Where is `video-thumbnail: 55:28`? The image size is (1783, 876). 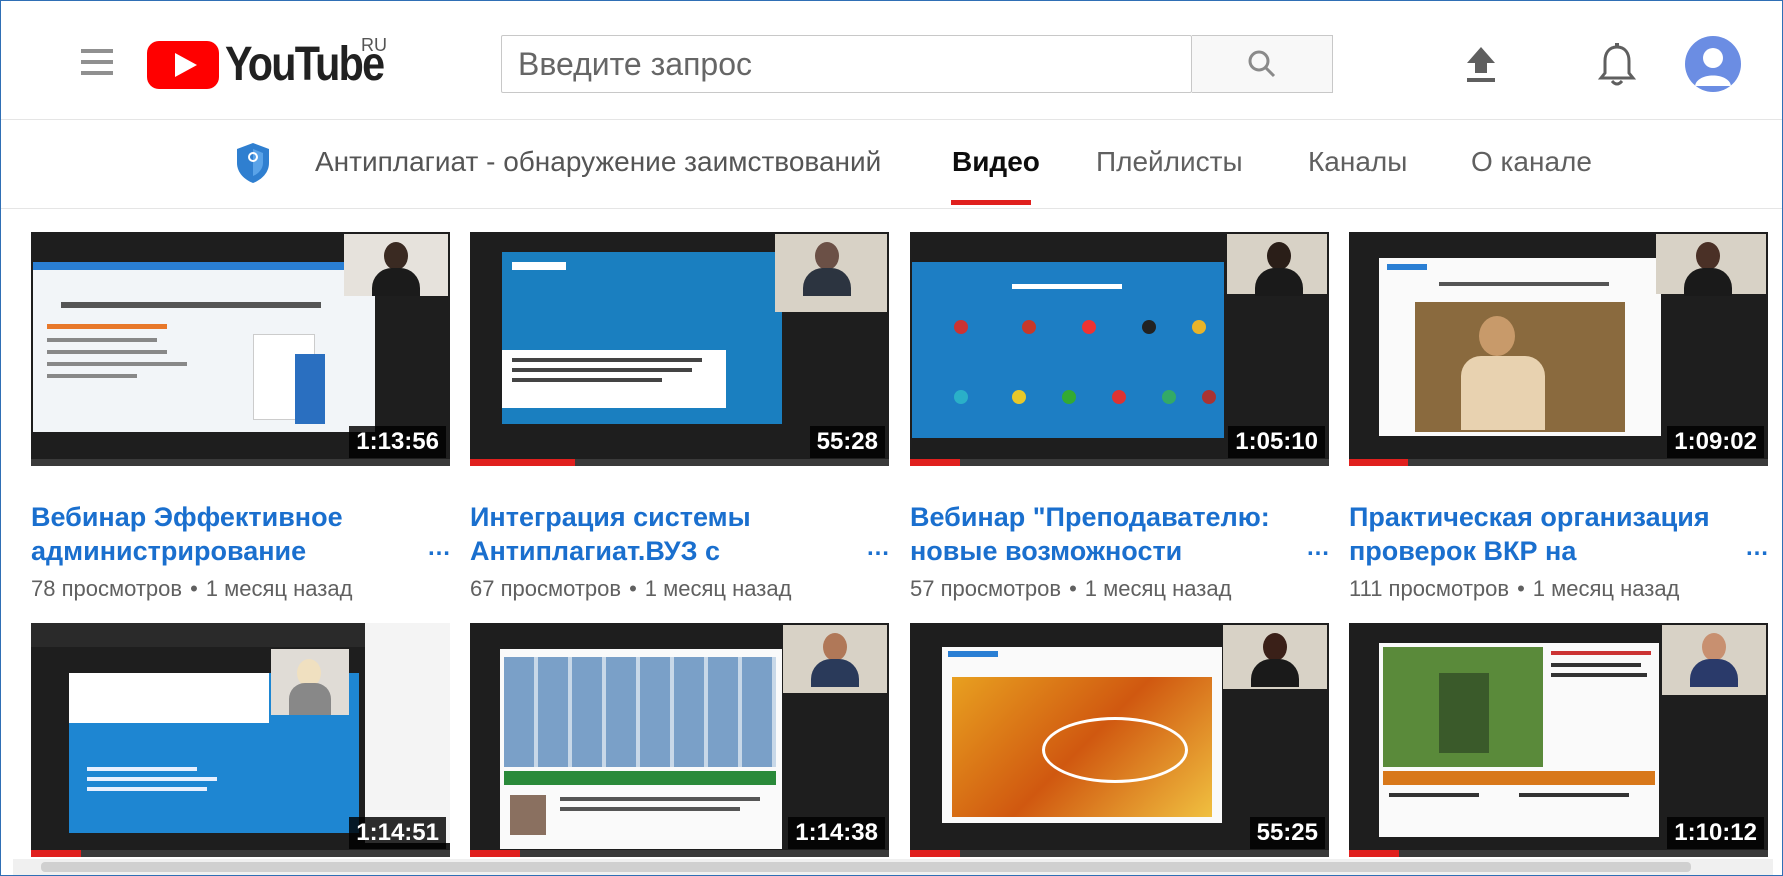
video-thumbnail: 55:28 is located at coordinates (679, 349).